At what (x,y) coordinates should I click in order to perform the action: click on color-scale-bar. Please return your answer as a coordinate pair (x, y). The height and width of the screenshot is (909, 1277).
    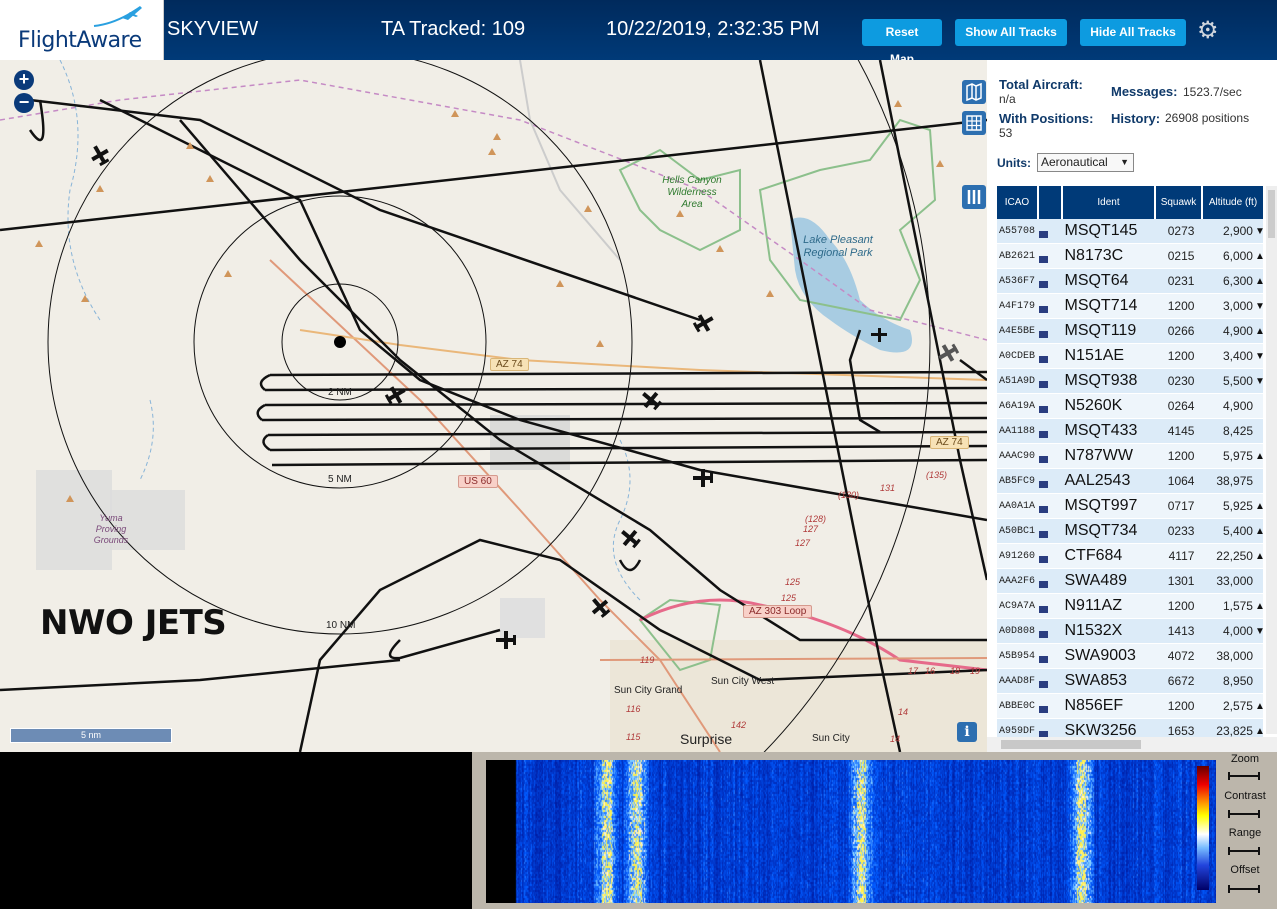
    Looking at the image, I should click on (1203, 828).